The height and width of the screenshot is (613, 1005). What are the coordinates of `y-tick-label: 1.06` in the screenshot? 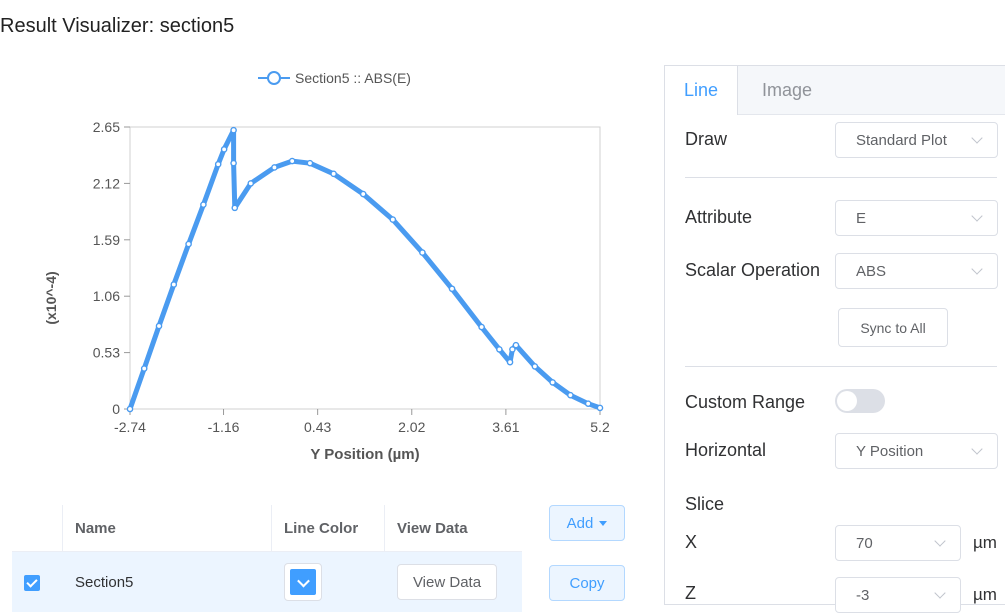 It's located at (106, 296).